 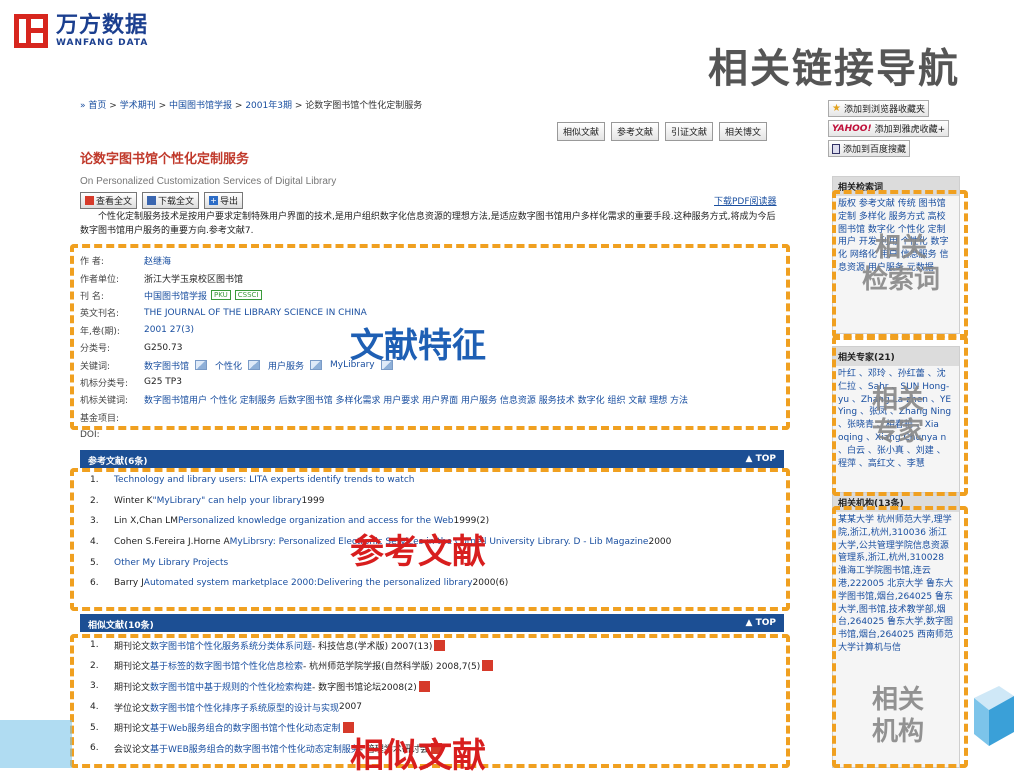 What do you see at coordinates (432, 623) in the screenshot?
I see `similar-header: 相似文献(10条) ▲ TOP` at bounding box center [432, 623].